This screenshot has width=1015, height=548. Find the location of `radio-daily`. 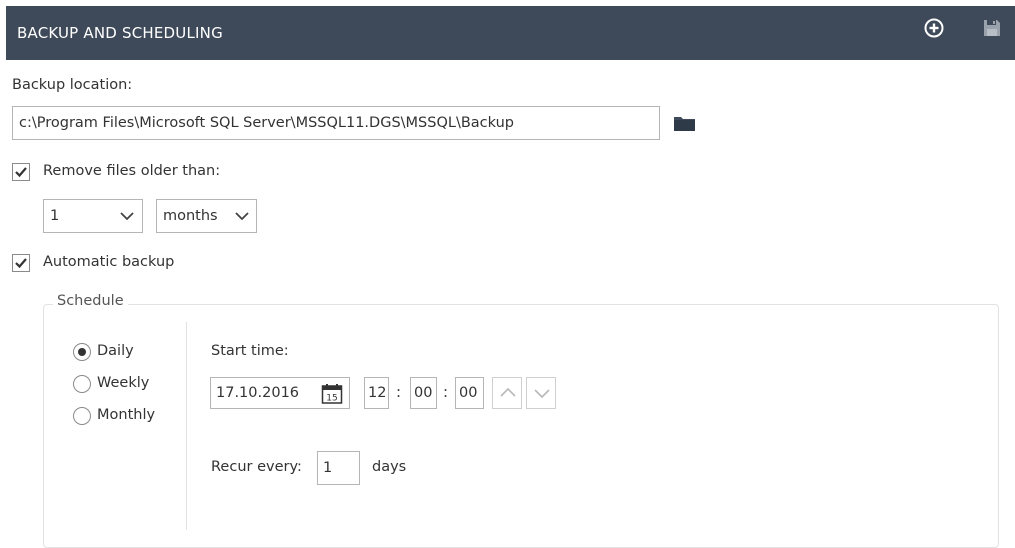

radio-daily is located at coordinates (82, 352).